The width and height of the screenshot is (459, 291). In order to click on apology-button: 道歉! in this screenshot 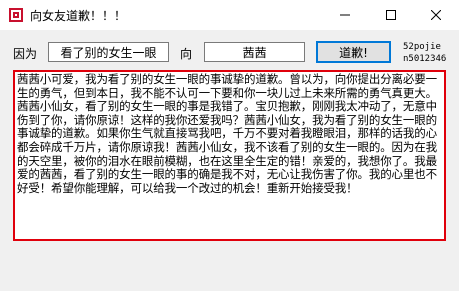, I will do `click(353, 52)`.